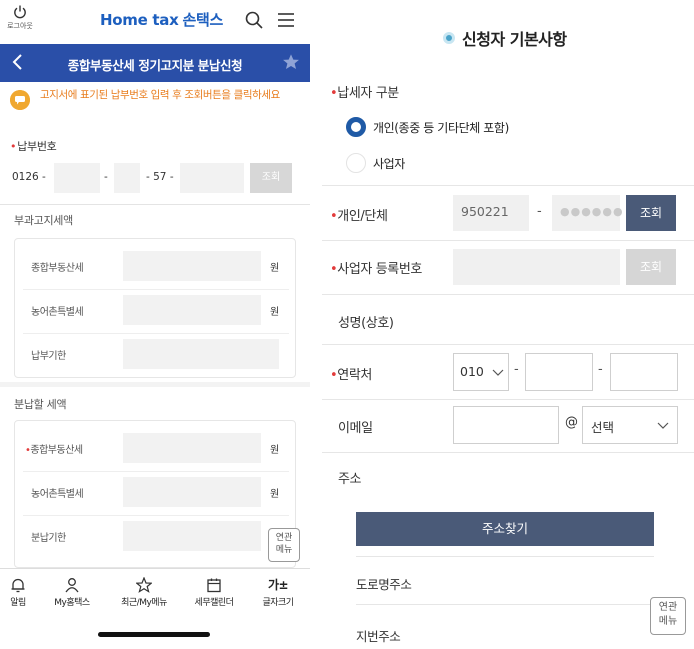 Image resolution: width=694 pixels, height=649 pixels. Describe the element at coordinates (57, 312) in the screenshot. I see `assessed-row-label: 농어촌특별세` at that location.